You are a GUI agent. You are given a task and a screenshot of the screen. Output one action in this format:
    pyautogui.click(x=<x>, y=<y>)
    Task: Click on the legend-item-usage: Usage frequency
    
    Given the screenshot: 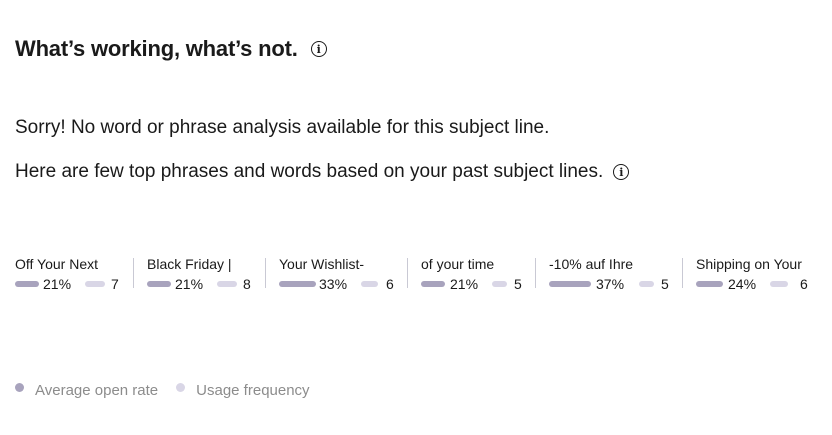 What is the action you would take?
    pyautogui.click(x=243, y=390)
    